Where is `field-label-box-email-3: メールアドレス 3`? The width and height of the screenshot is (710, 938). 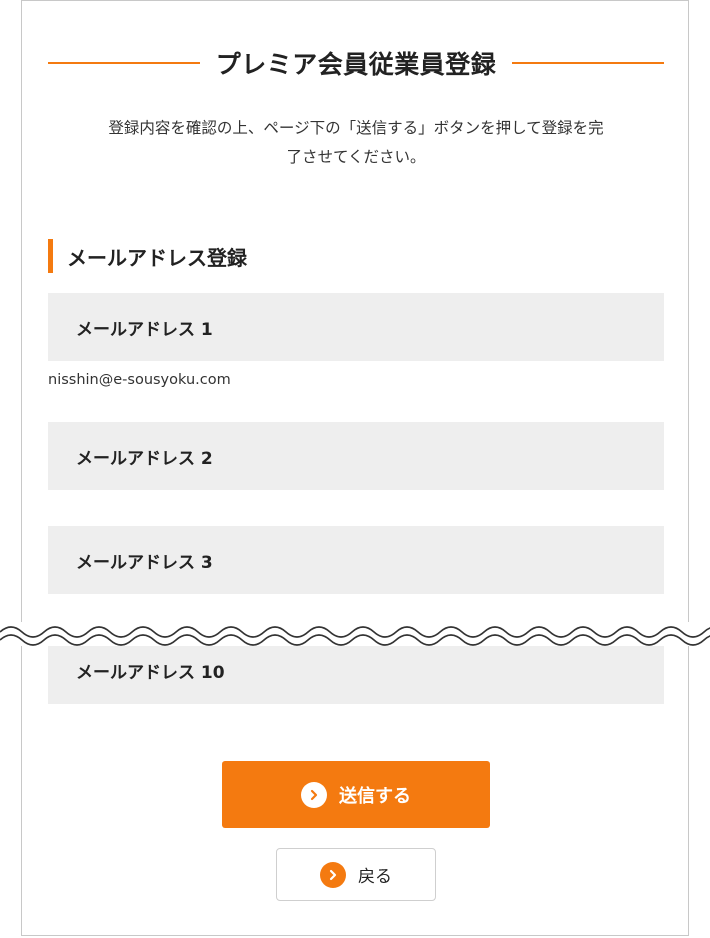
field-label-box-email-3: メールアドレス 3 is located at coordinates (356, 560).